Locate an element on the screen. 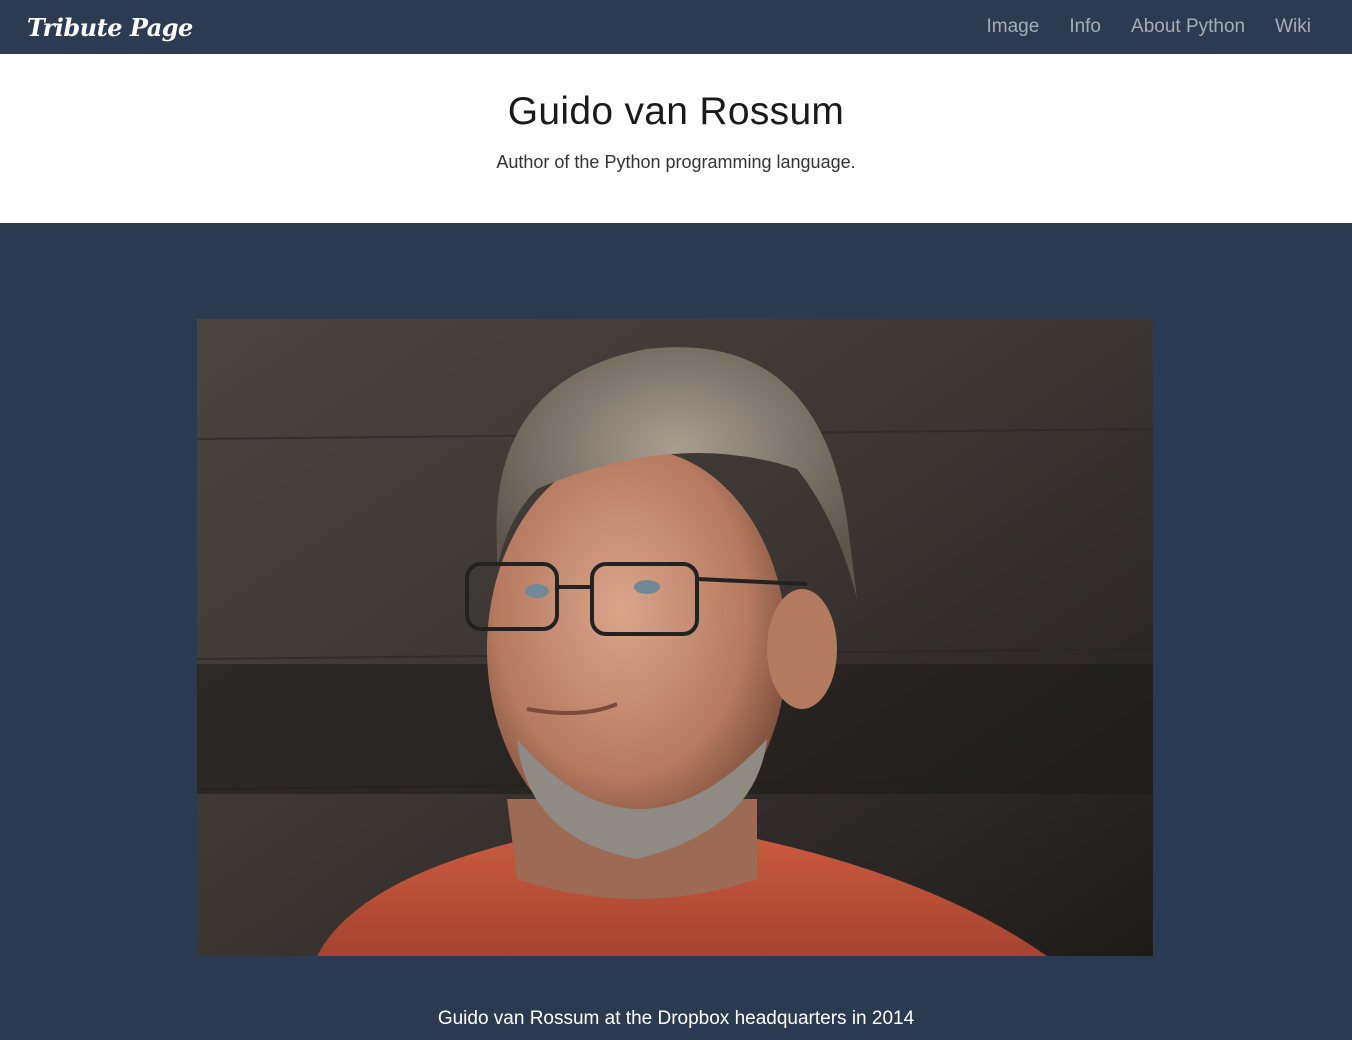 The image size is (1352, 1040). nav-links: Image Info About Python Wiki is located at coordinates (1149, 27).